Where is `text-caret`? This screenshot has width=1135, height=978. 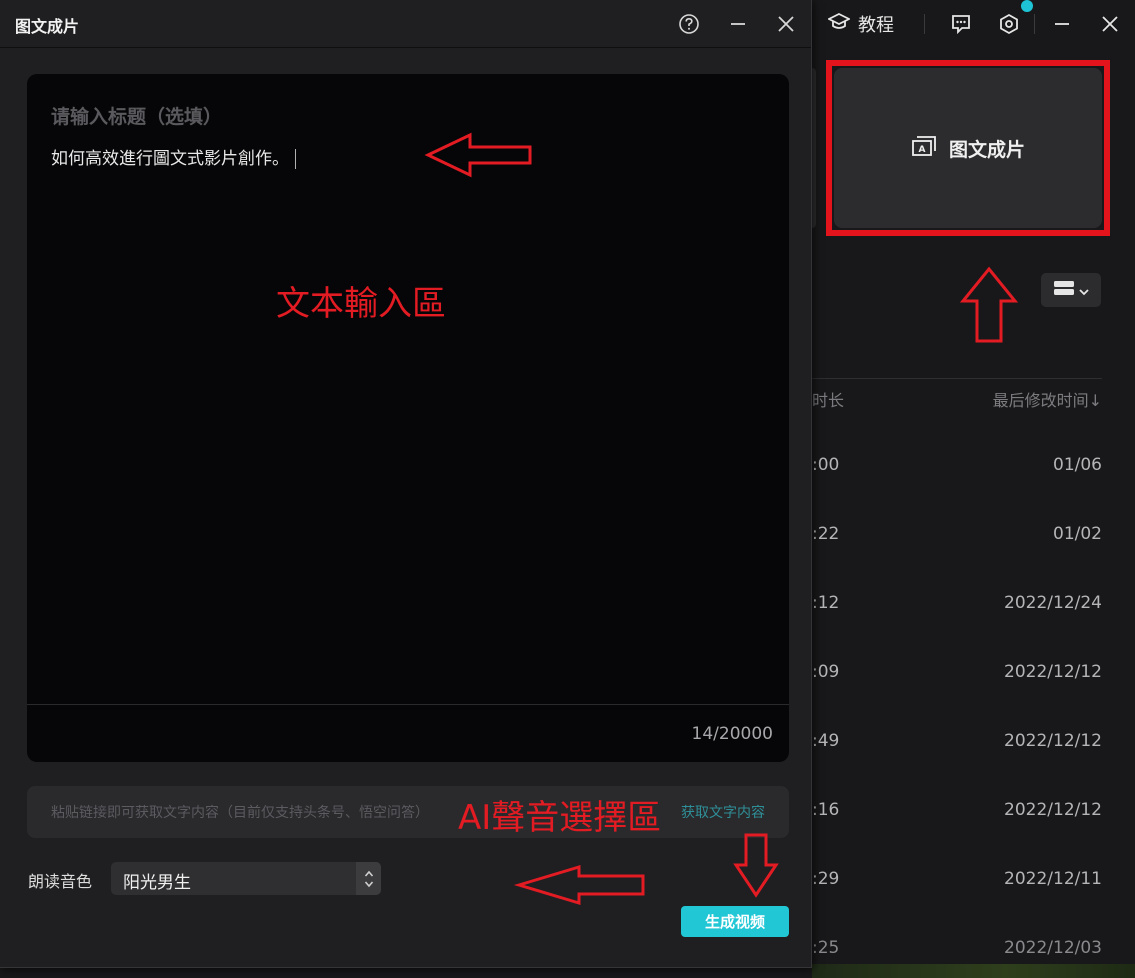
text-caret is located at coordinates (295, 159).